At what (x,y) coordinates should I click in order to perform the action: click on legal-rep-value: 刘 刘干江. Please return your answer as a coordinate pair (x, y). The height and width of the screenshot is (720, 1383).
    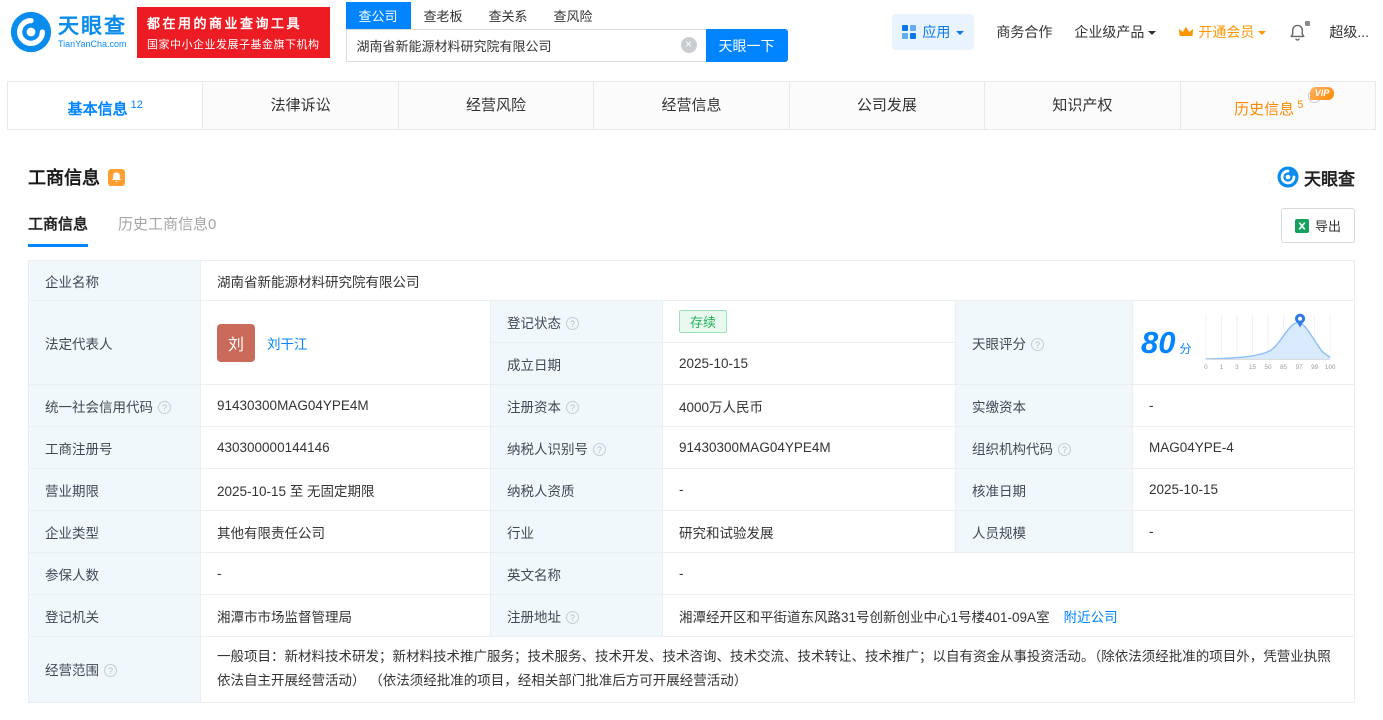
    Looking at the image, I should click on (345, 342).